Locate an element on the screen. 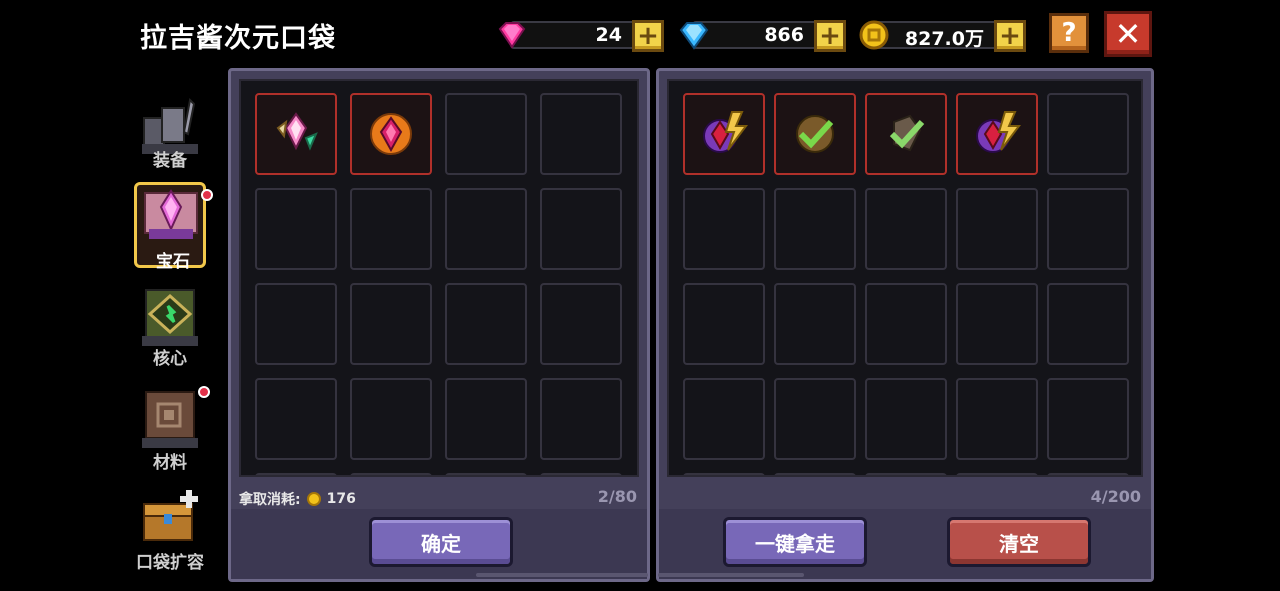 Image resolution: width=1280 pixels, height=591 pixels. close-button: ✕ is located at coordinates (1128, 34).